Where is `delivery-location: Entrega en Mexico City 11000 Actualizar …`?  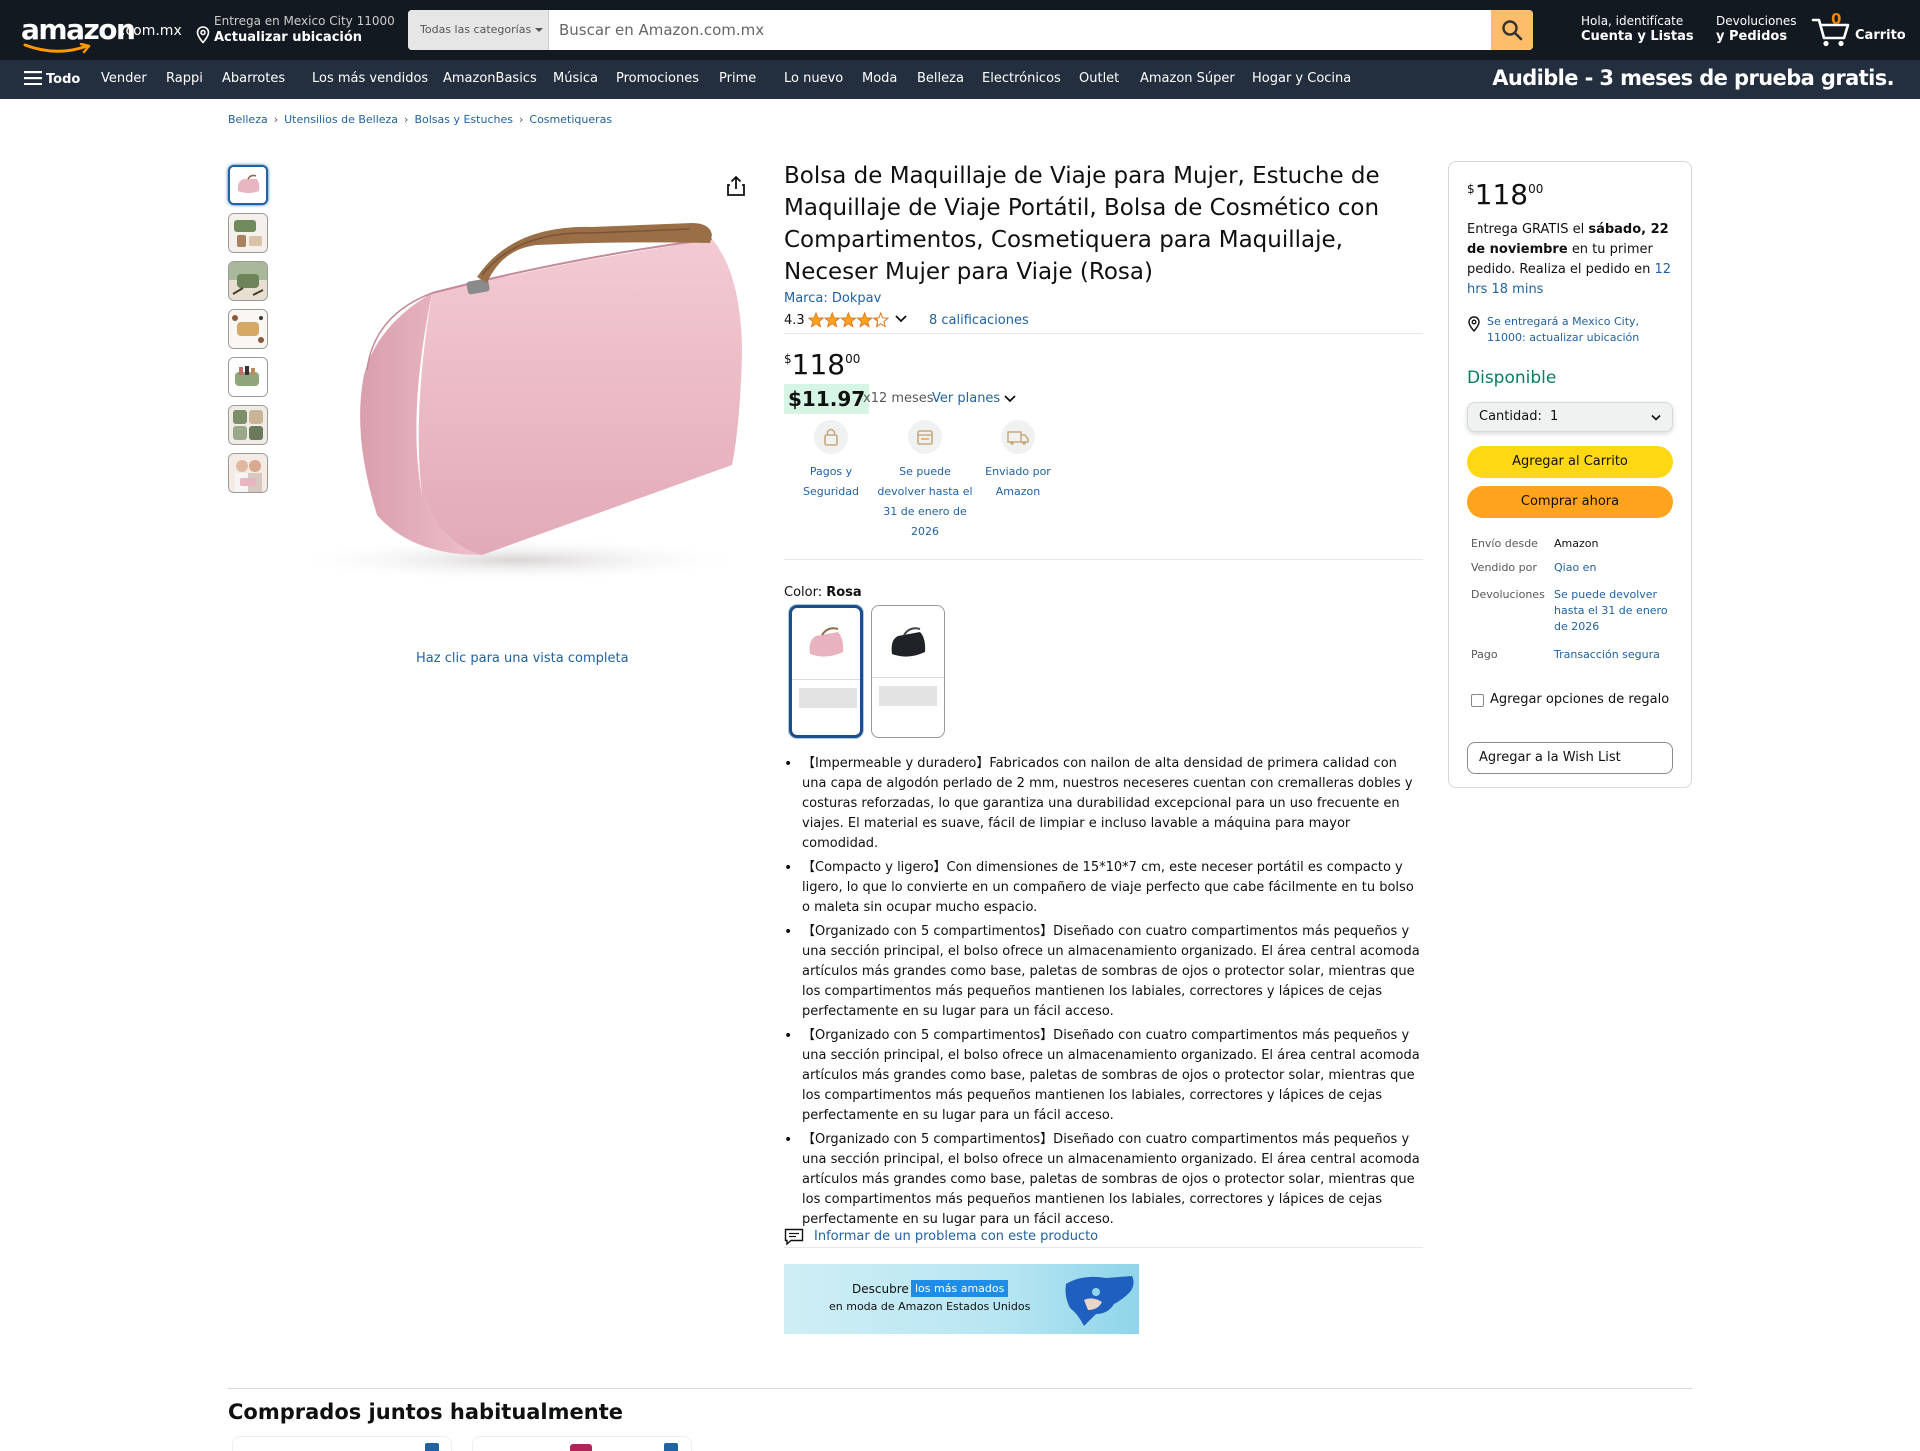
delivery-location: Entrega en Mexico City 11000 Actualizar … is located at coordinates (295, 31).